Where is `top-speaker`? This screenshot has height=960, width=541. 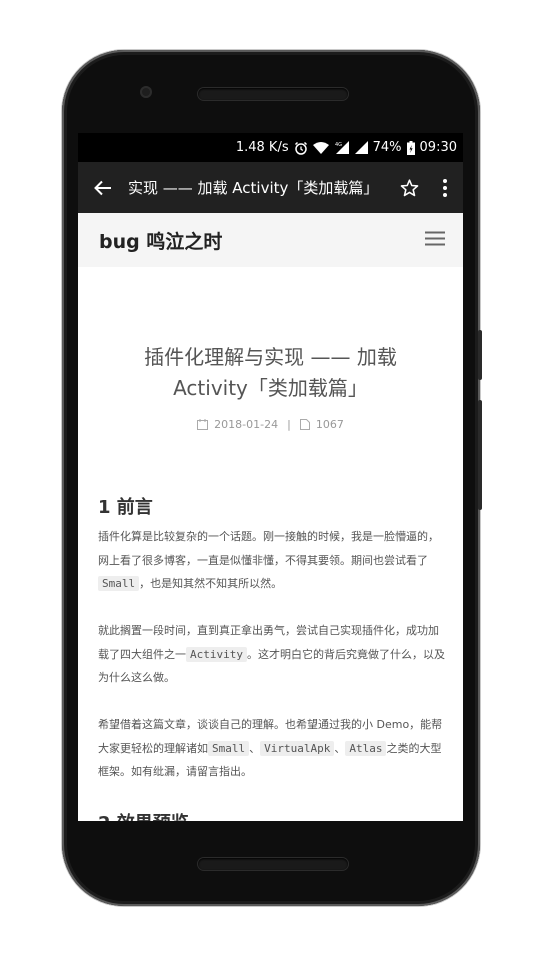
top-speaker is located at coordinates (273, 94).